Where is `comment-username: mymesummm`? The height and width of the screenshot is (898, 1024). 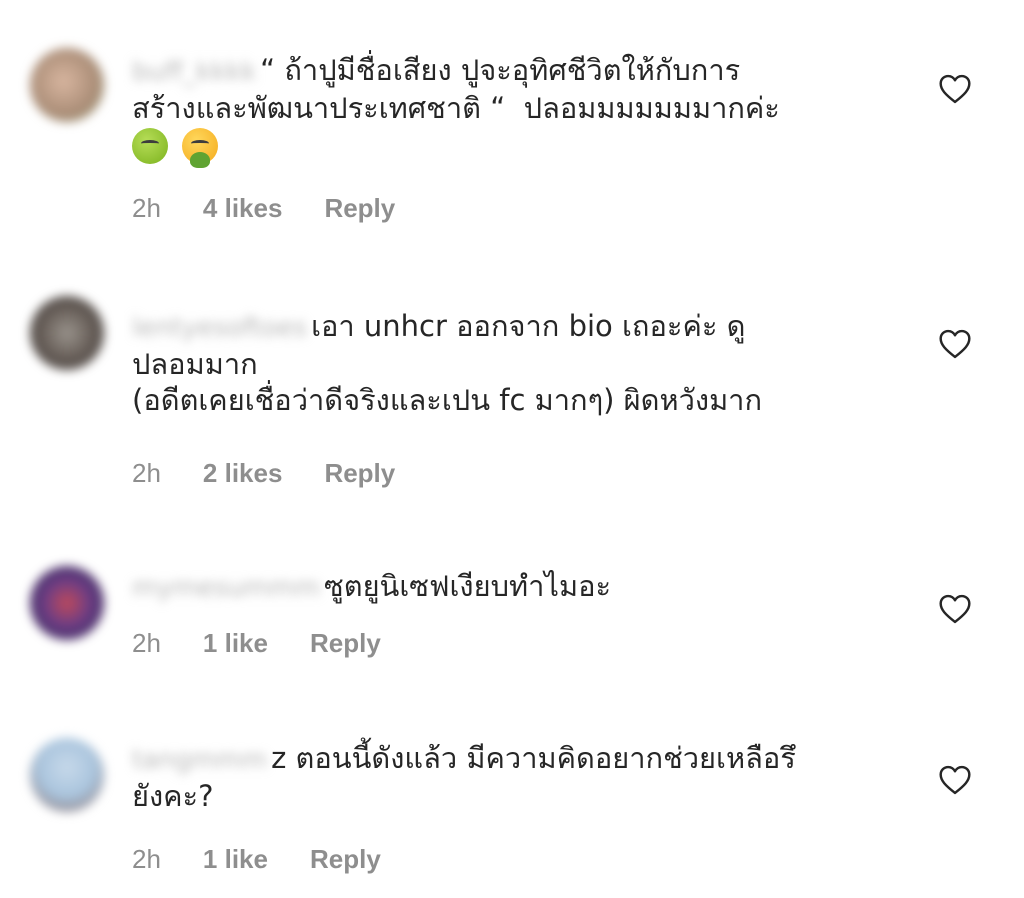 comment-username: mymesummm is located at coordinates (226, 588).